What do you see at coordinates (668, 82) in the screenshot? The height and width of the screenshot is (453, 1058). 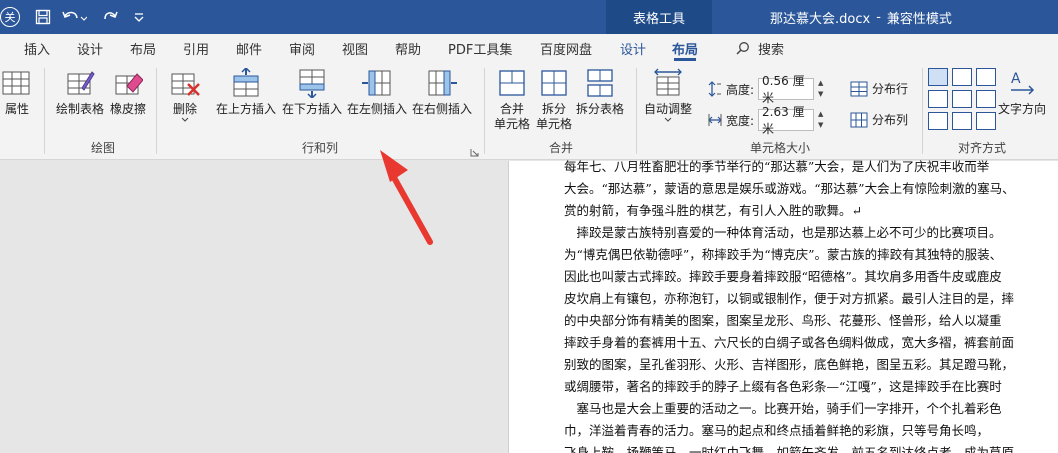 I see `autofit-icon` at bounding box center [668, 82].